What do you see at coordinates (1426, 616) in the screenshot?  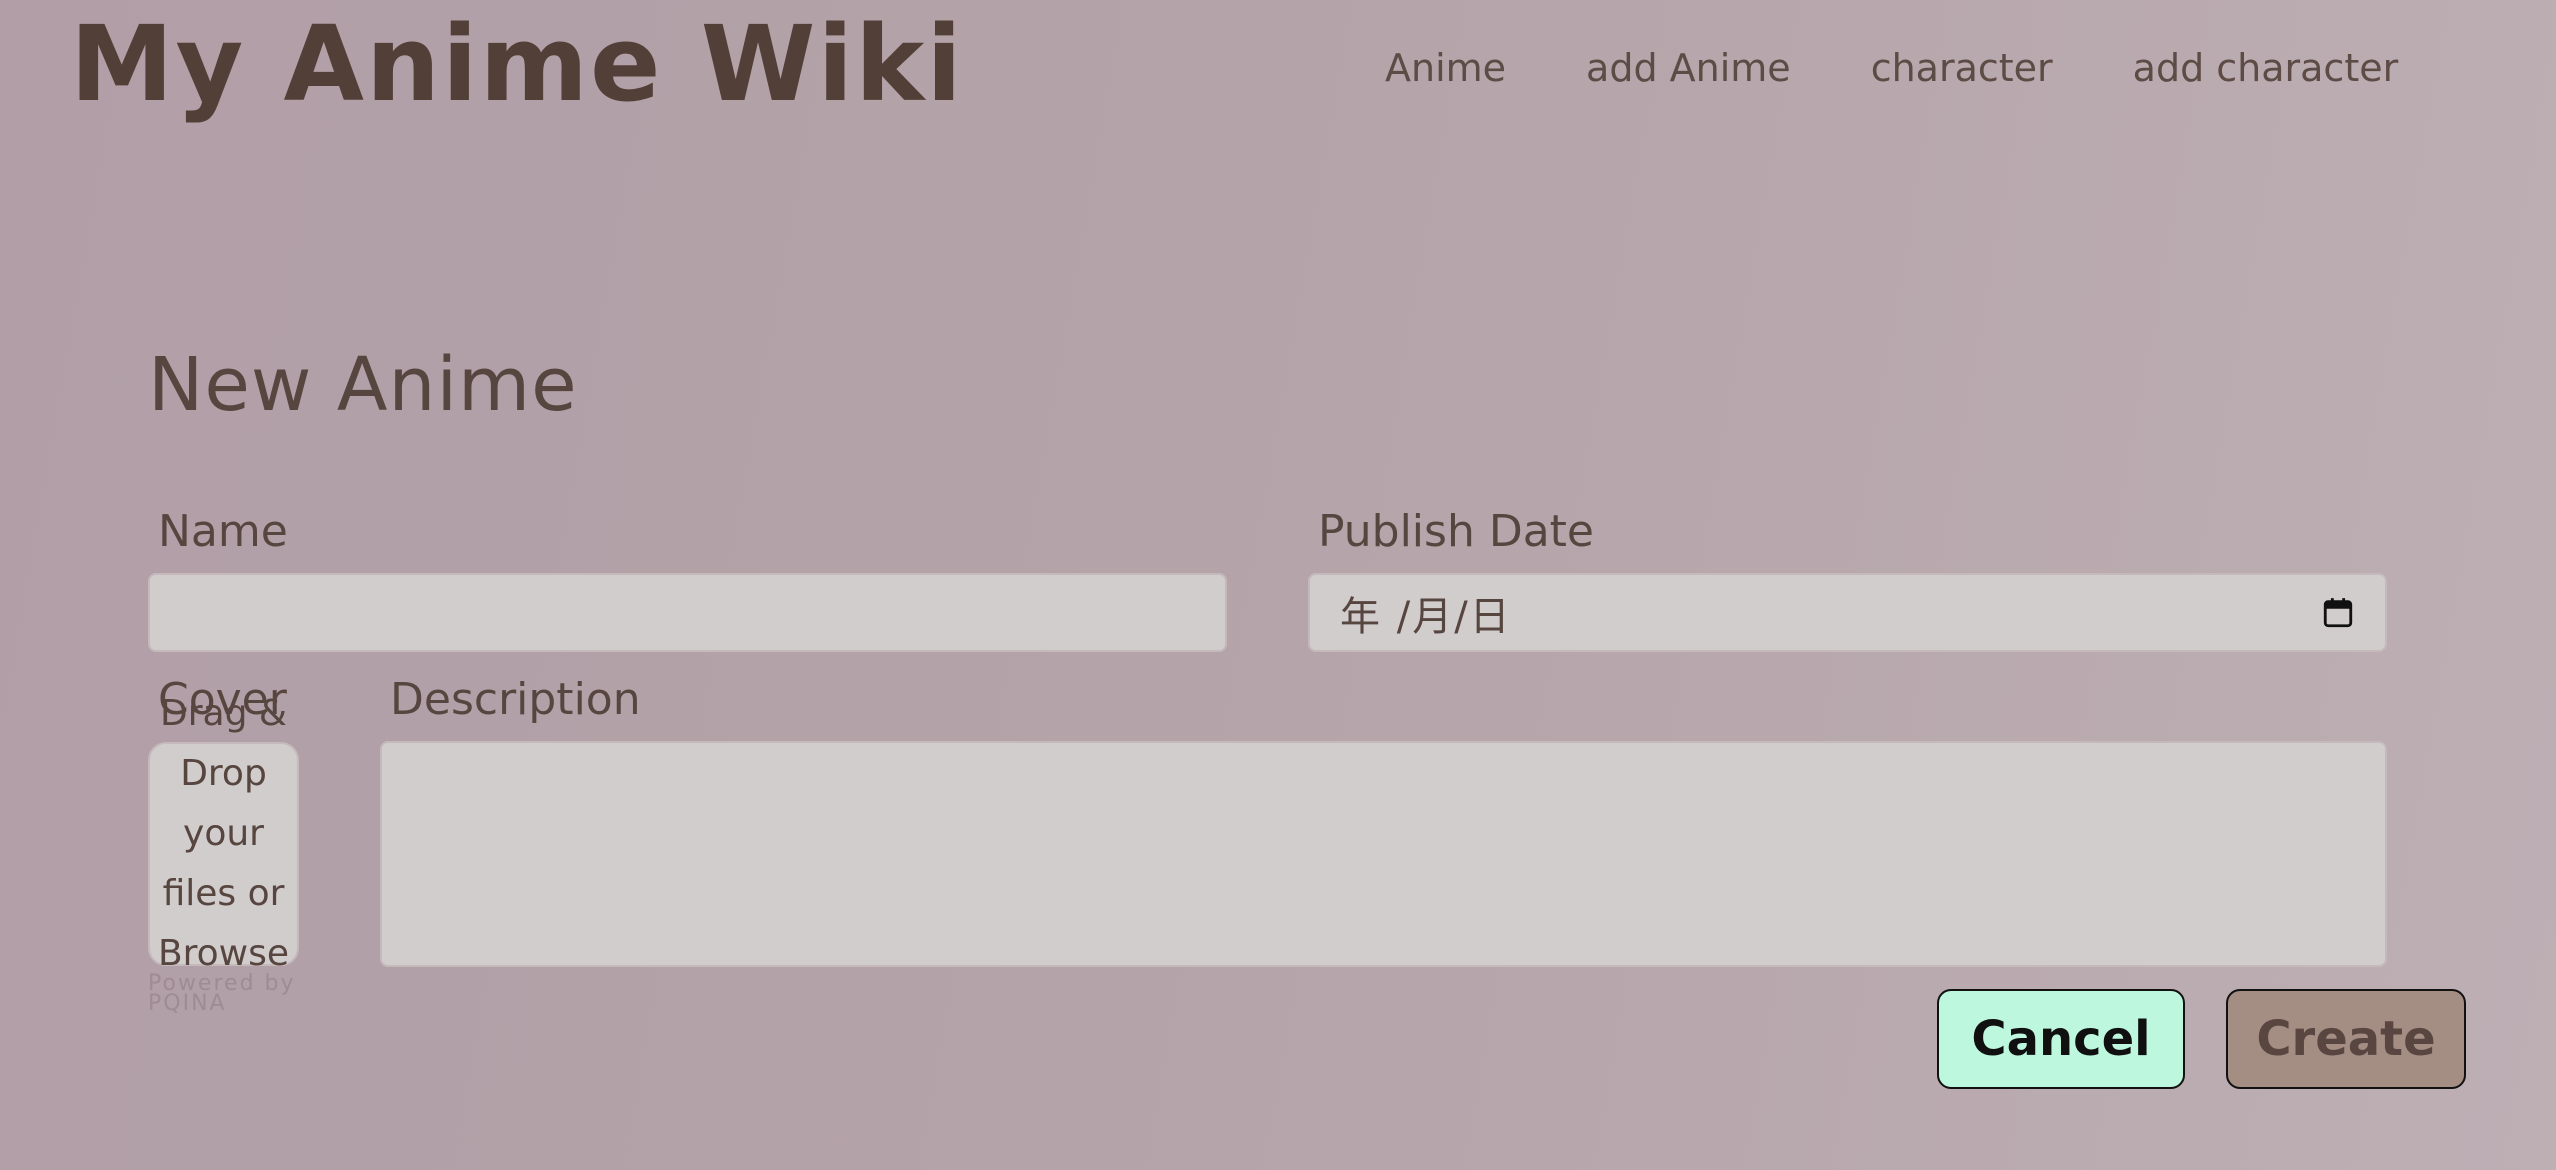 I see `publish-date-placeholder: 年 /月/日` at bounding box center [1426, 616].